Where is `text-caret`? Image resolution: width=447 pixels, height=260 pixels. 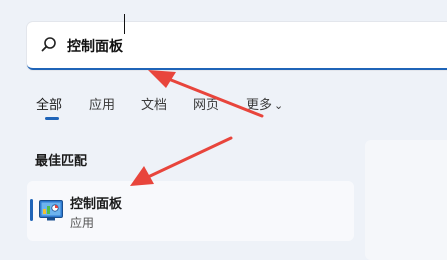 text-caret is located at coordinates (124, 24).